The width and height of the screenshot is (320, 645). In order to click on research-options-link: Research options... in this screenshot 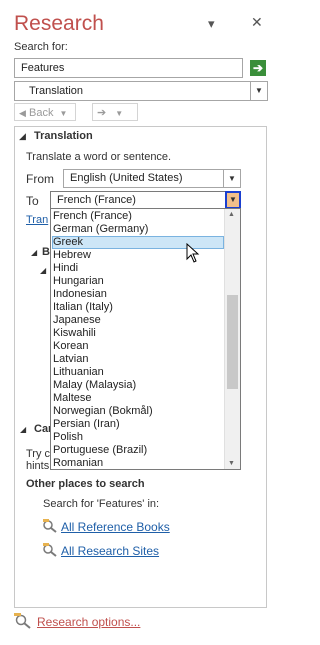, I will do `click(88, 622)`.